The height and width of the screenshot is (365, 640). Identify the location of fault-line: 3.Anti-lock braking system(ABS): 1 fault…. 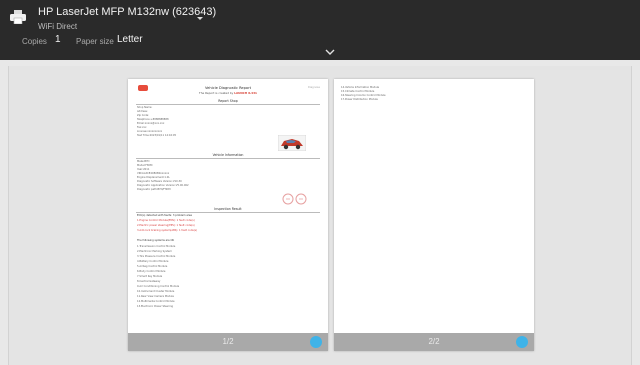
(167, 230).